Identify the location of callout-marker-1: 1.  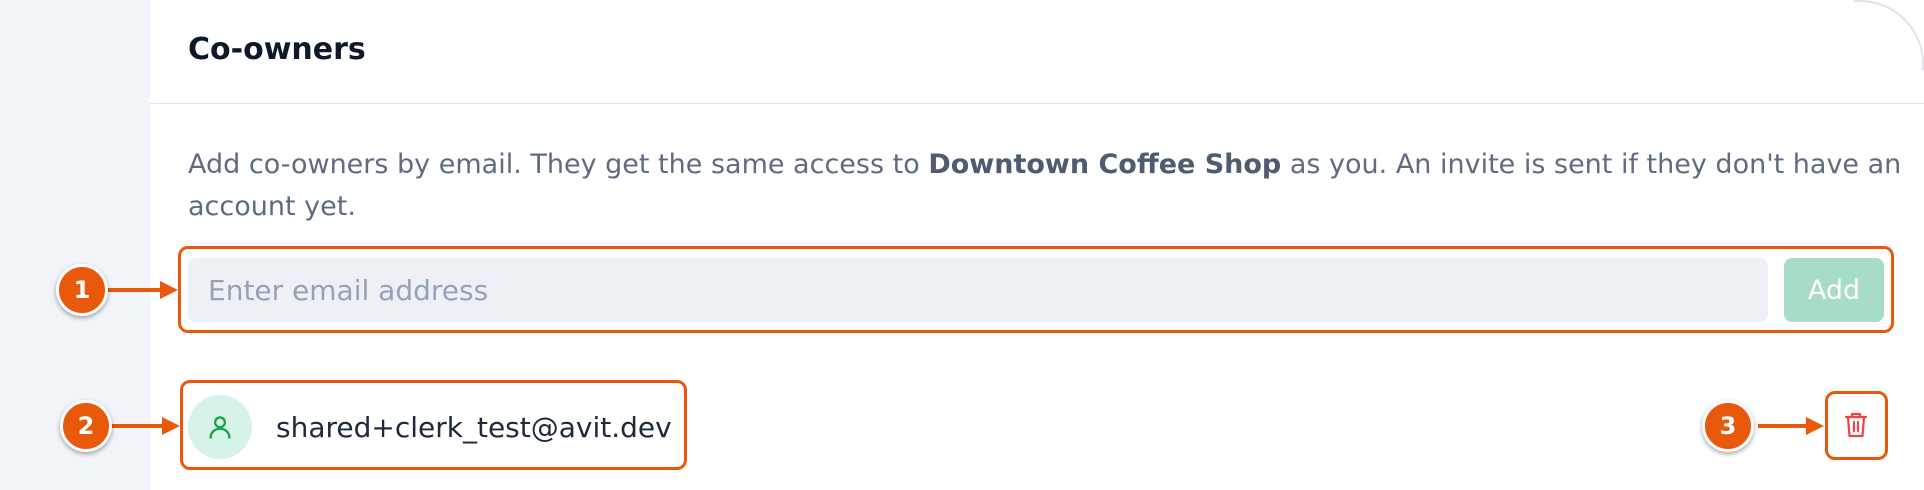
(82, 290).